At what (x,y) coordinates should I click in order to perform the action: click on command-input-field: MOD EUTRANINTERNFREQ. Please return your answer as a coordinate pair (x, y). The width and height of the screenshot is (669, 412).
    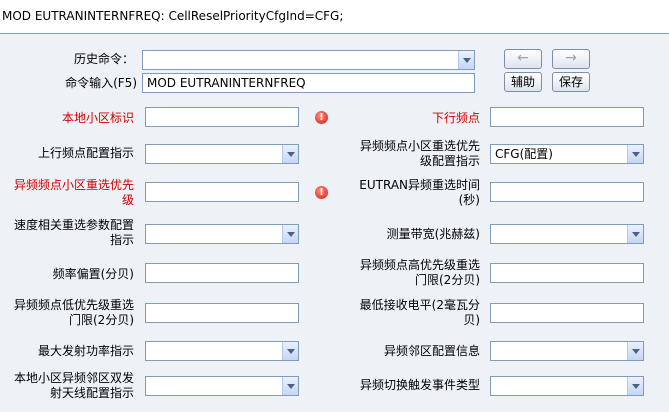
    Looking at the image, I should click on (308, 83).